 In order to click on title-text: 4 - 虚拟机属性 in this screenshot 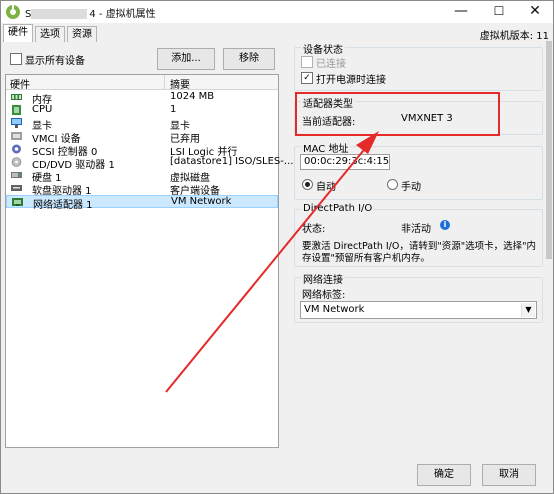, I will do `click(122, 14)`.